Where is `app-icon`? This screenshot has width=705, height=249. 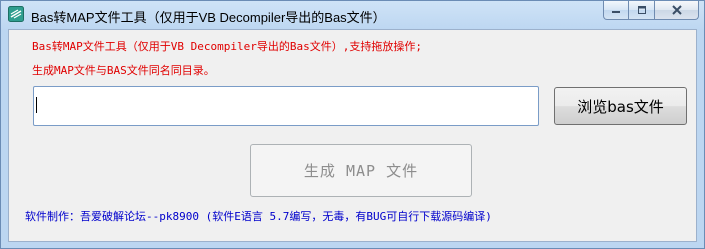 app-icon is located at coordinates (16, 14).